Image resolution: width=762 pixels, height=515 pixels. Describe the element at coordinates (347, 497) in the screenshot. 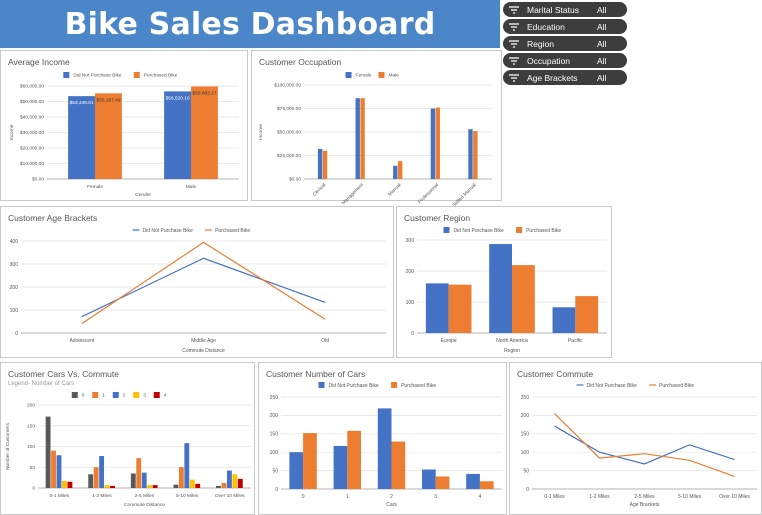

I see `x-tick-label: 1` at that location.